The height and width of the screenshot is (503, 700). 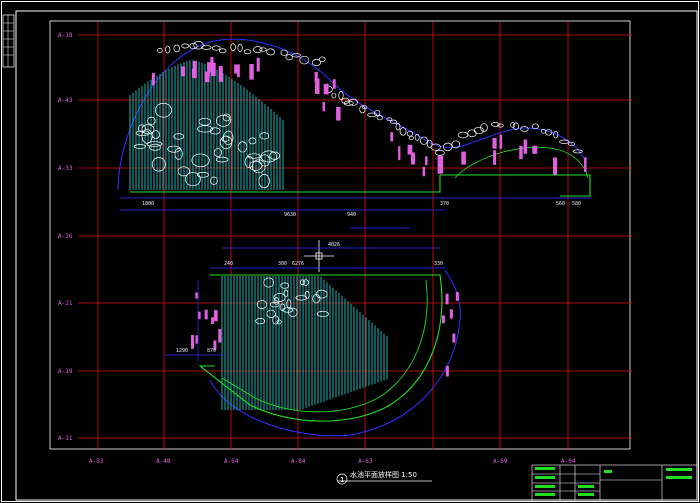 What do you see at coordinates (560, 204) in the screenshot?
I see `dim-text: 560` at bounding box center [560, 204].